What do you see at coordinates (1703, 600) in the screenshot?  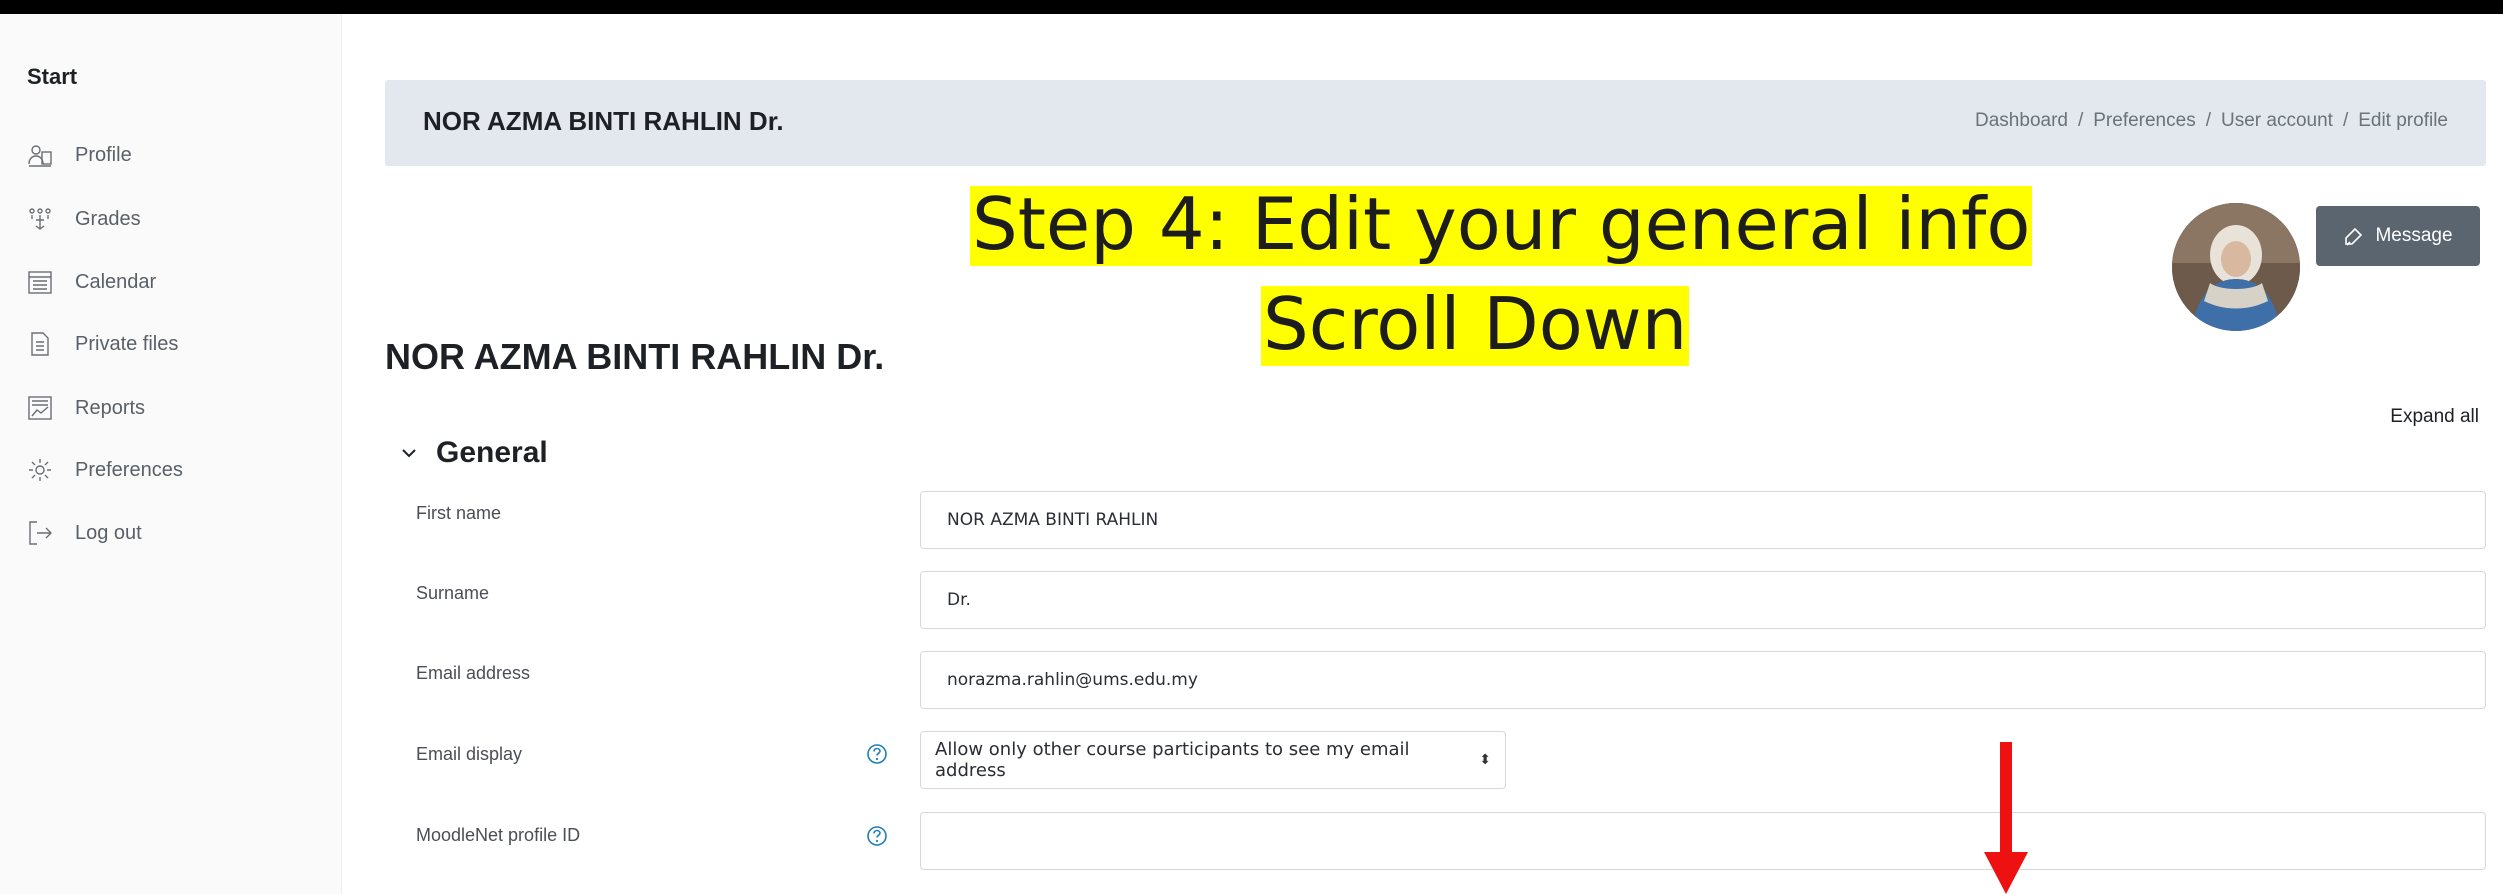 I see `surname-field: Dr.` at bounding box center [1703, 600].